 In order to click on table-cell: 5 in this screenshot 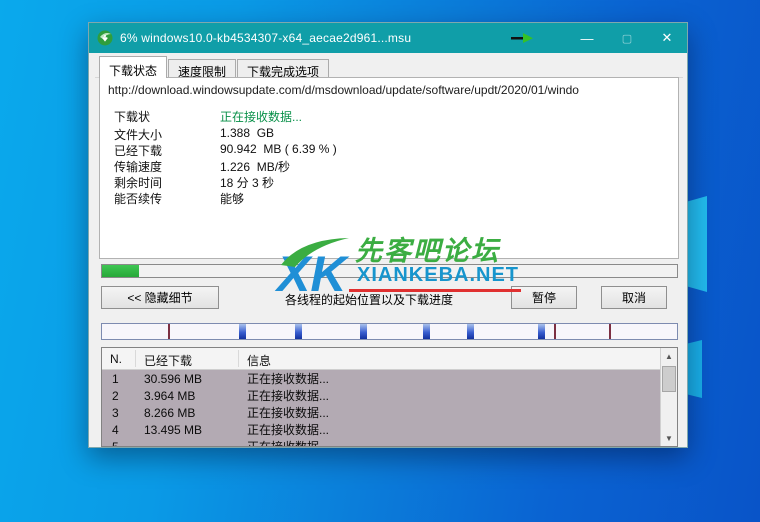, I will do `click(119, 443)`.